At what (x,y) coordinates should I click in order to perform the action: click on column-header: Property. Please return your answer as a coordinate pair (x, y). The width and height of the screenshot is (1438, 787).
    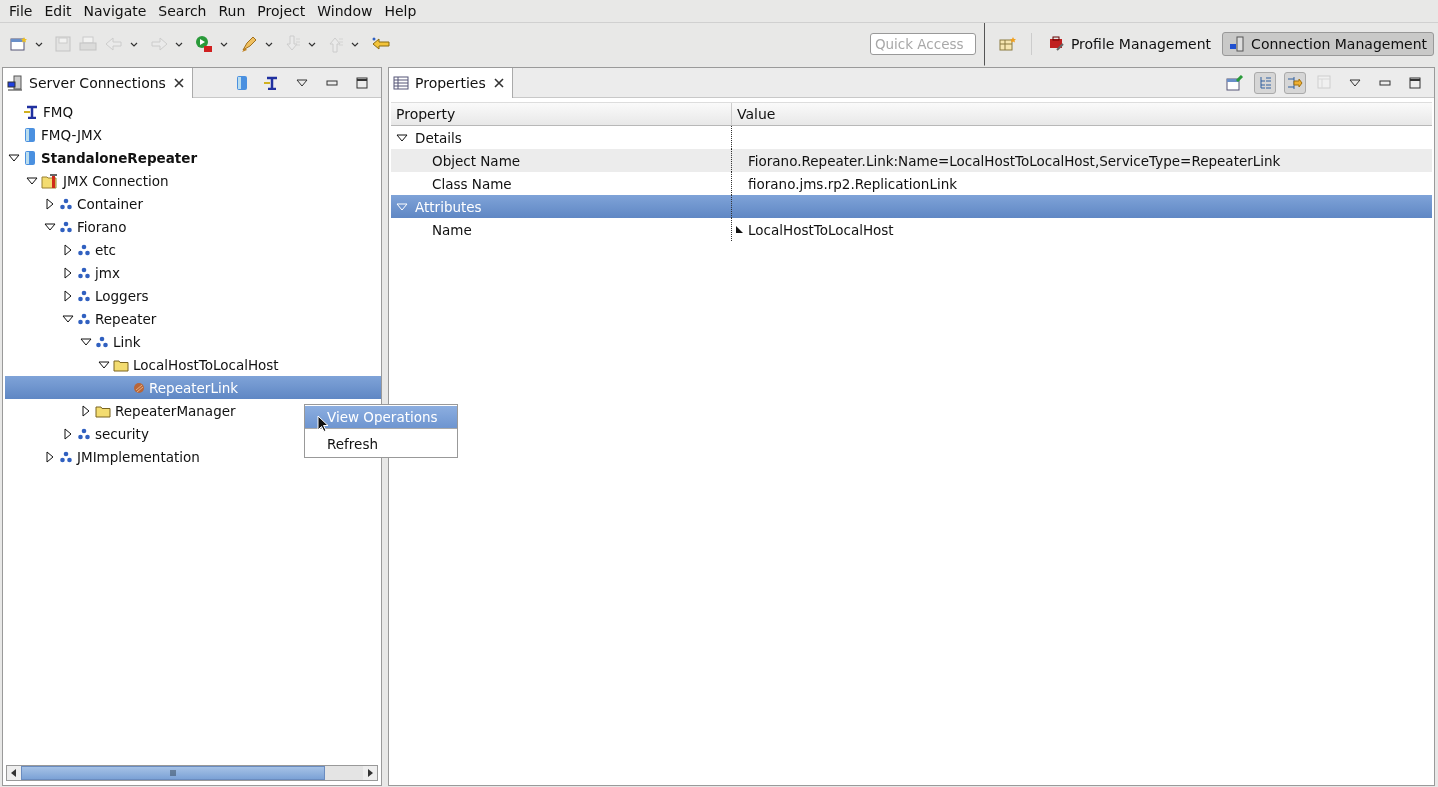
    Looking at the image, I should click on (561, 114).